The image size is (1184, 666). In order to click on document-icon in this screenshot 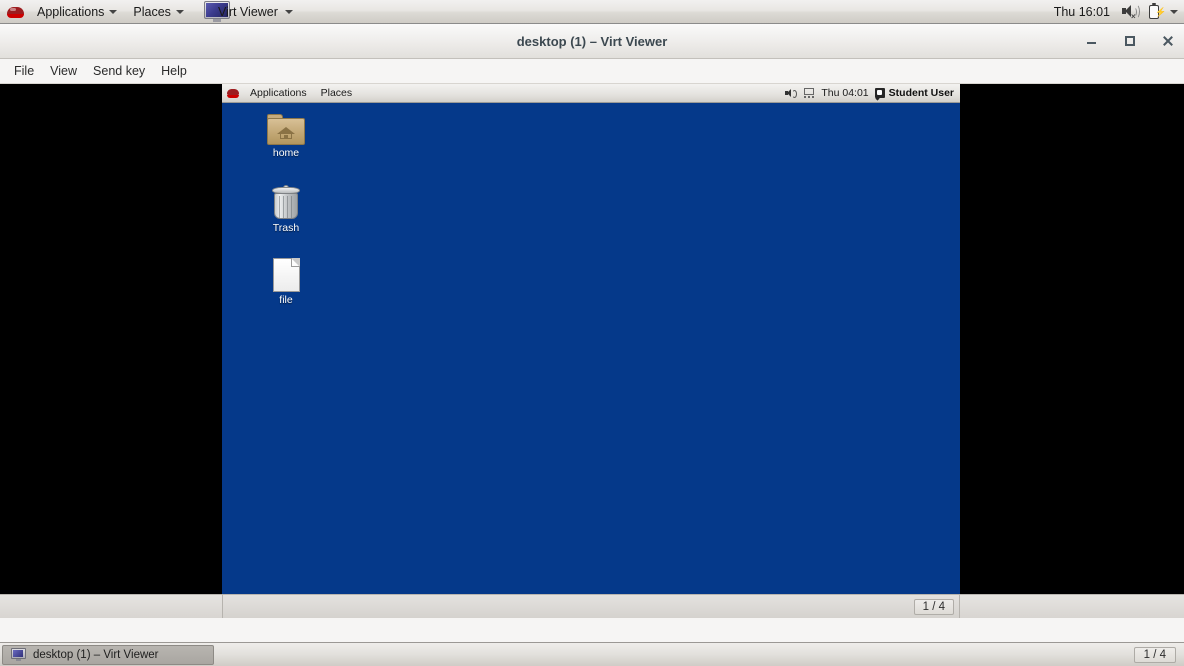, I will do `click(286, 275)`.